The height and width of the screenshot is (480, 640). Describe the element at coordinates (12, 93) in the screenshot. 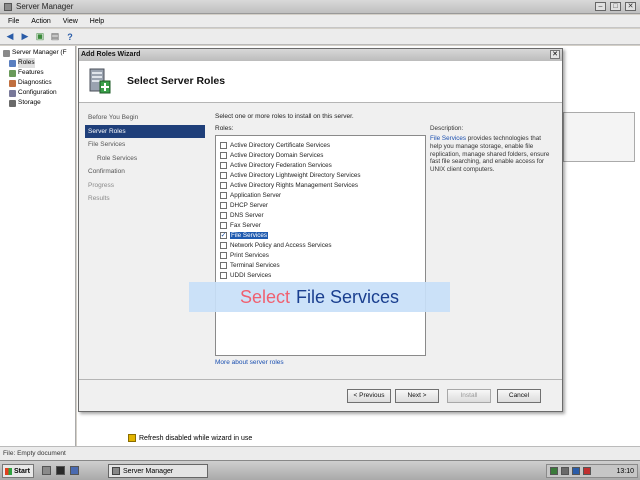

I see `configuration-icon` at that location.